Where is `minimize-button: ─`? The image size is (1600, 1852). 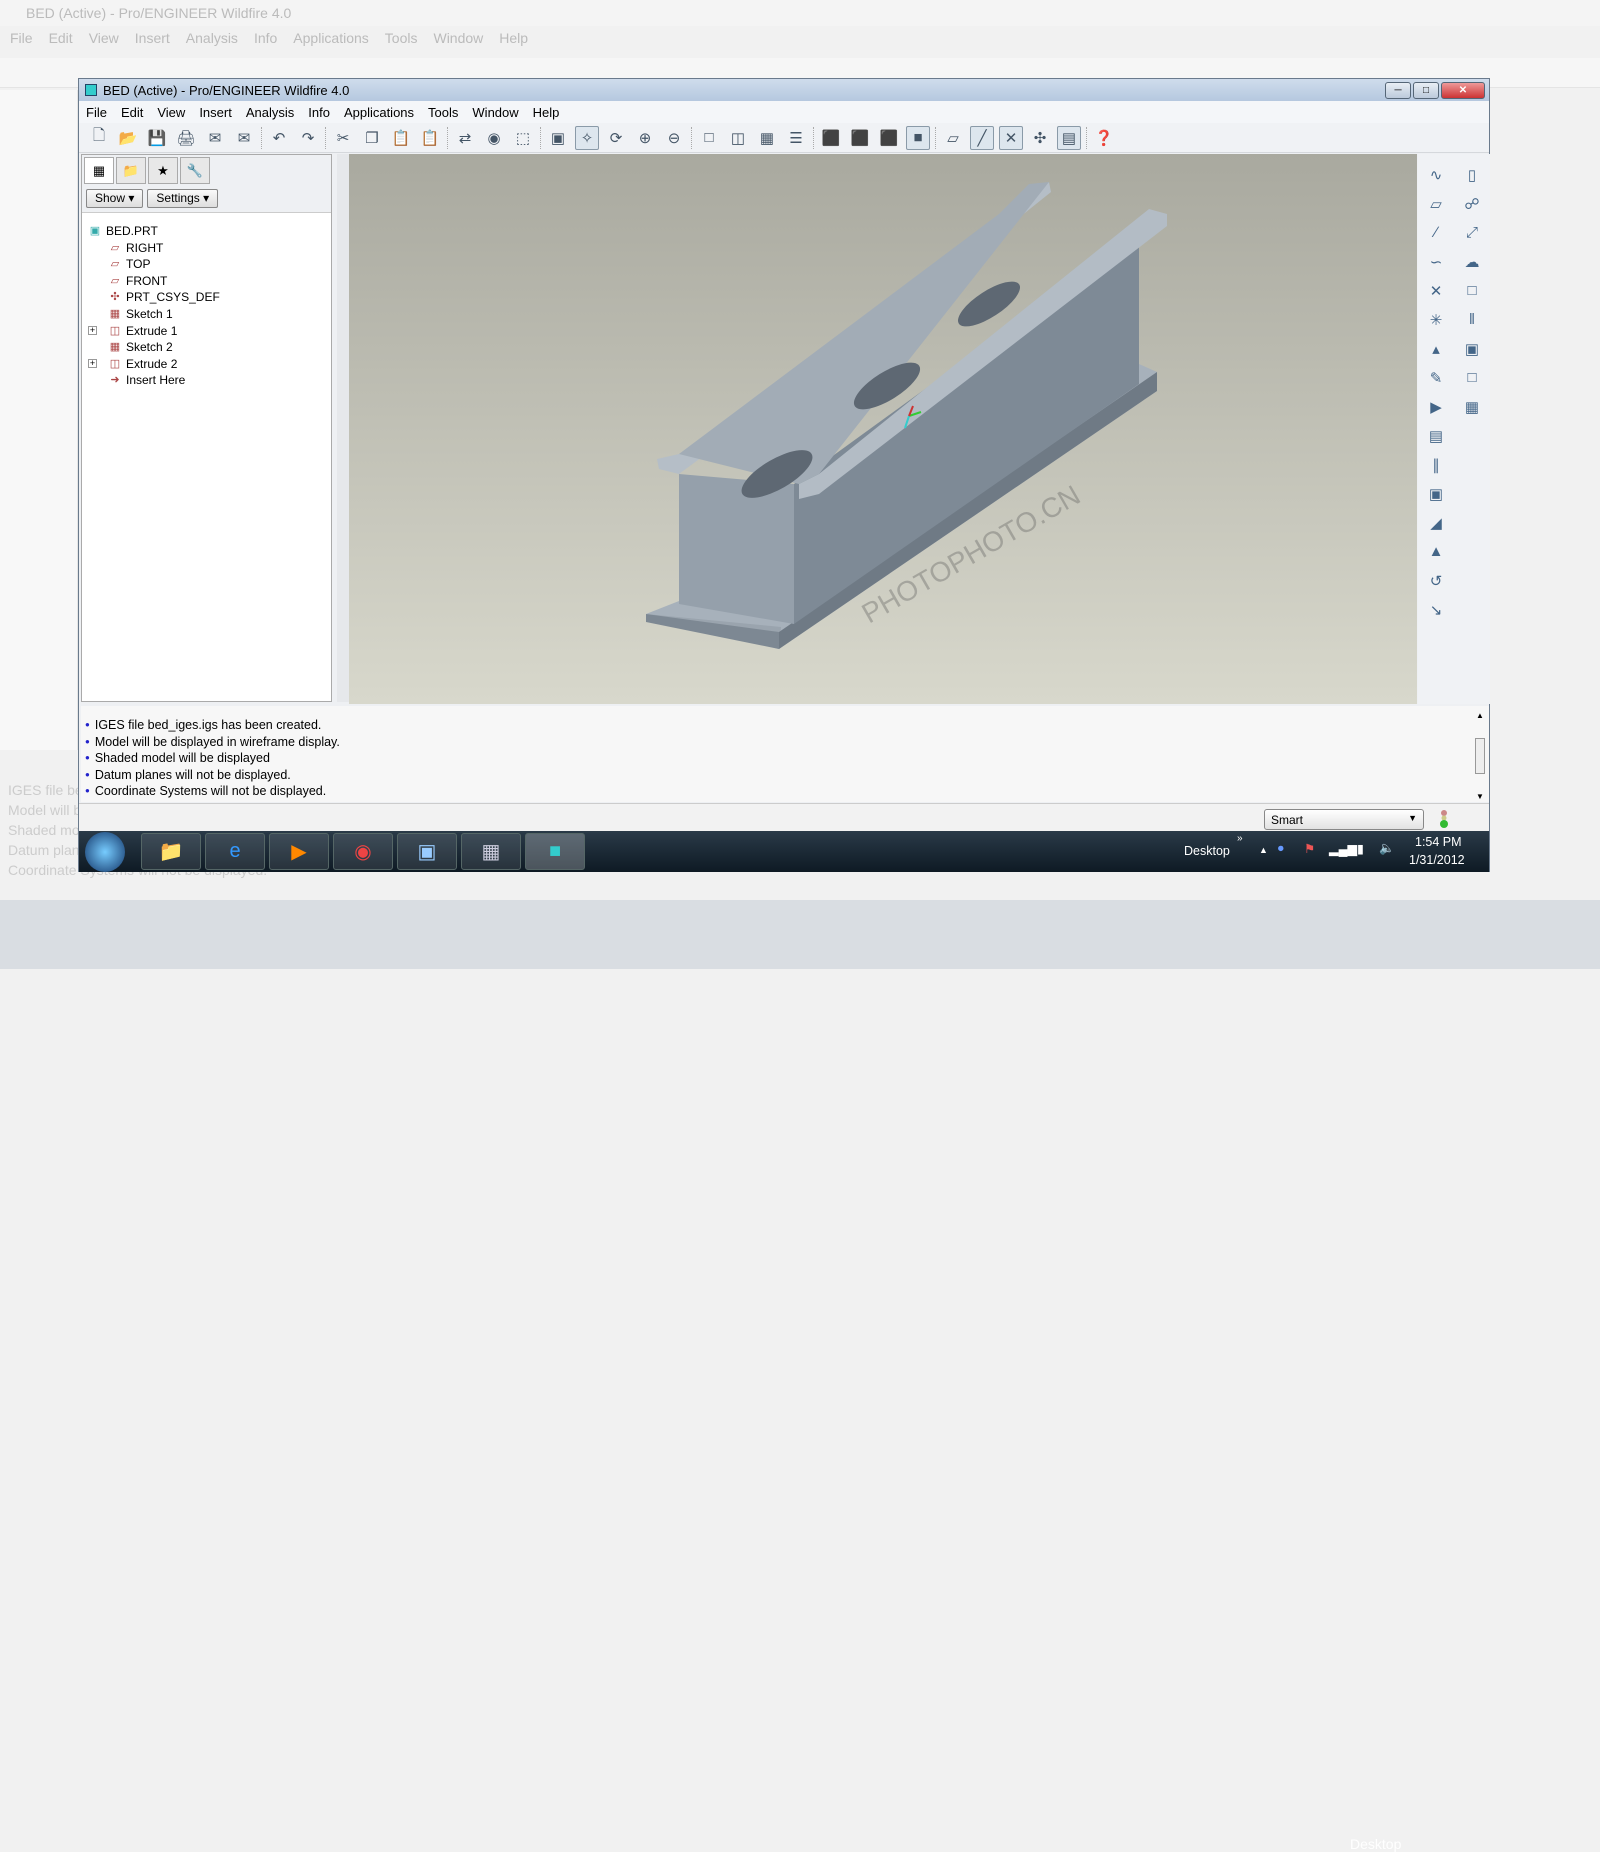
minimize-button: ─ is located at coordinates (1398, 90).